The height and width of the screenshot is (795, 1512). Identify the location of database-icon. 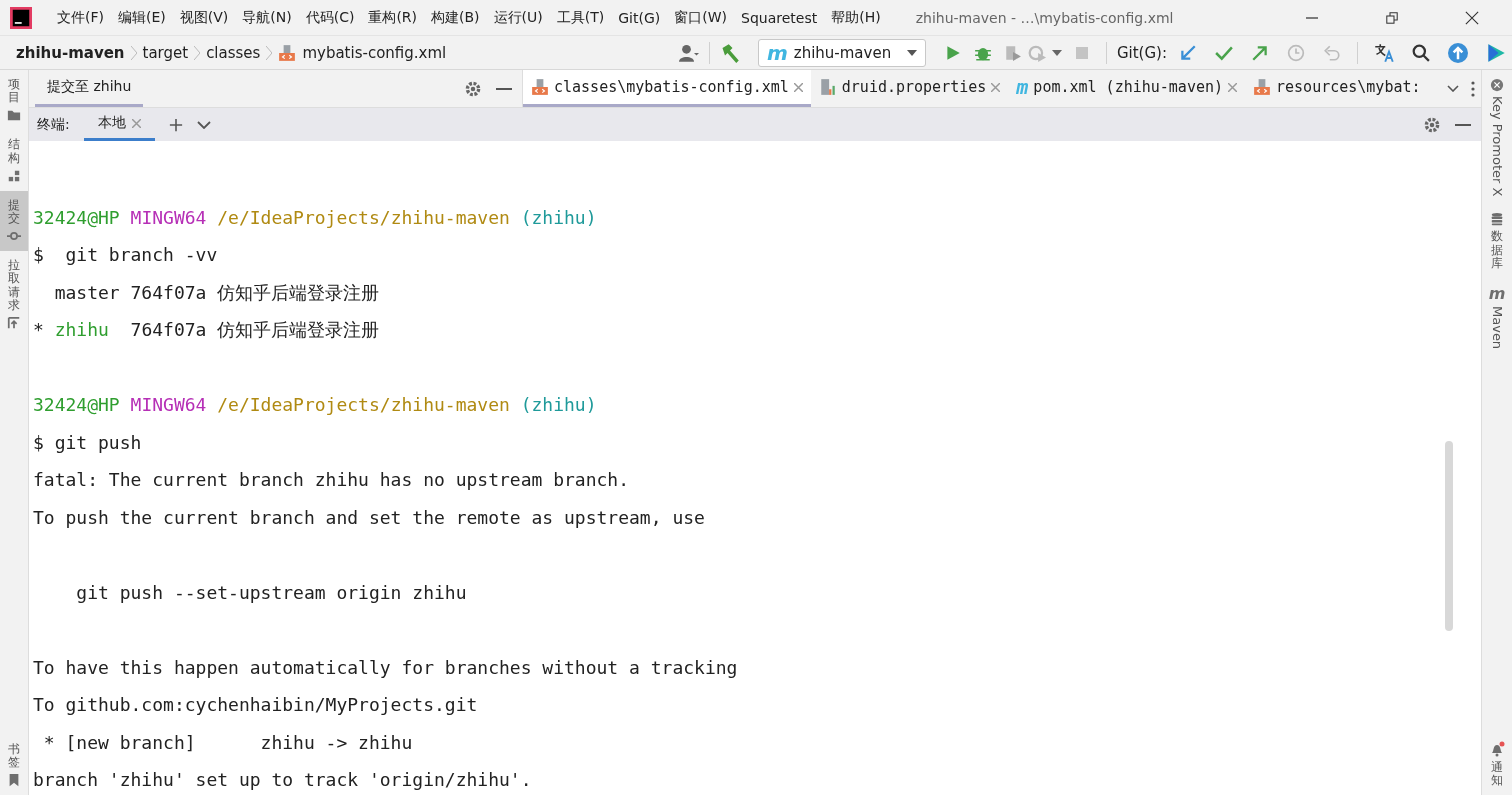
(1497, 219).